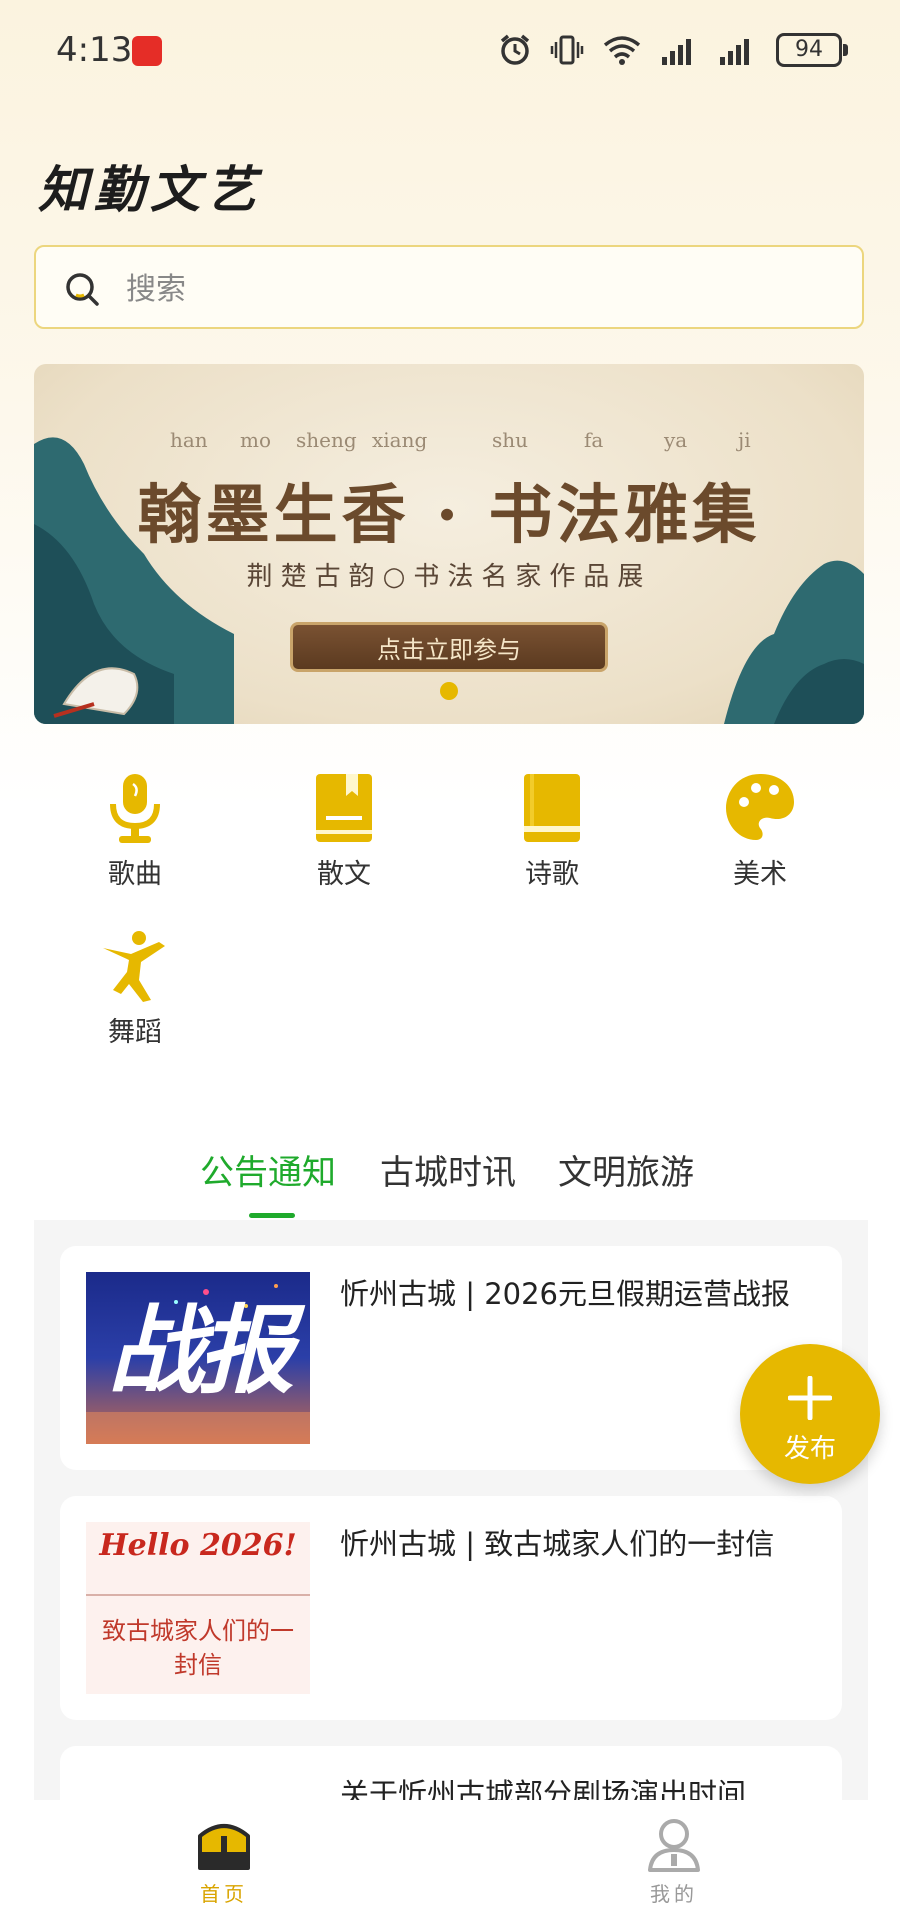 Image resolution: width=900 pixels, height=1920 pixels. Describe the element at coordinates (135, 1032) in the screenshot. I see `category-label: 舞蹈` at that location.